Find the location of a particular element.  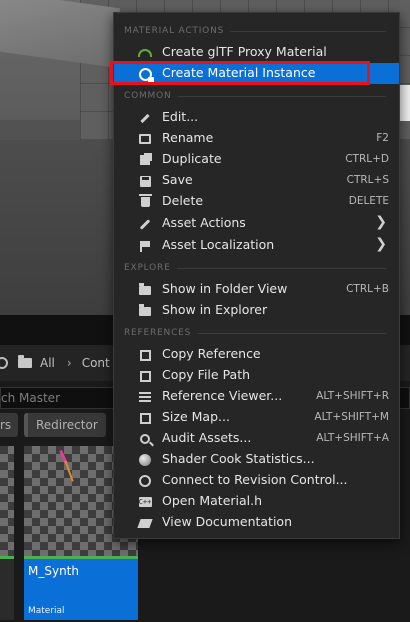

menu-item-show-in-folder-view: Show in Folder View CTRL+B is located at coordinates (256, 289).